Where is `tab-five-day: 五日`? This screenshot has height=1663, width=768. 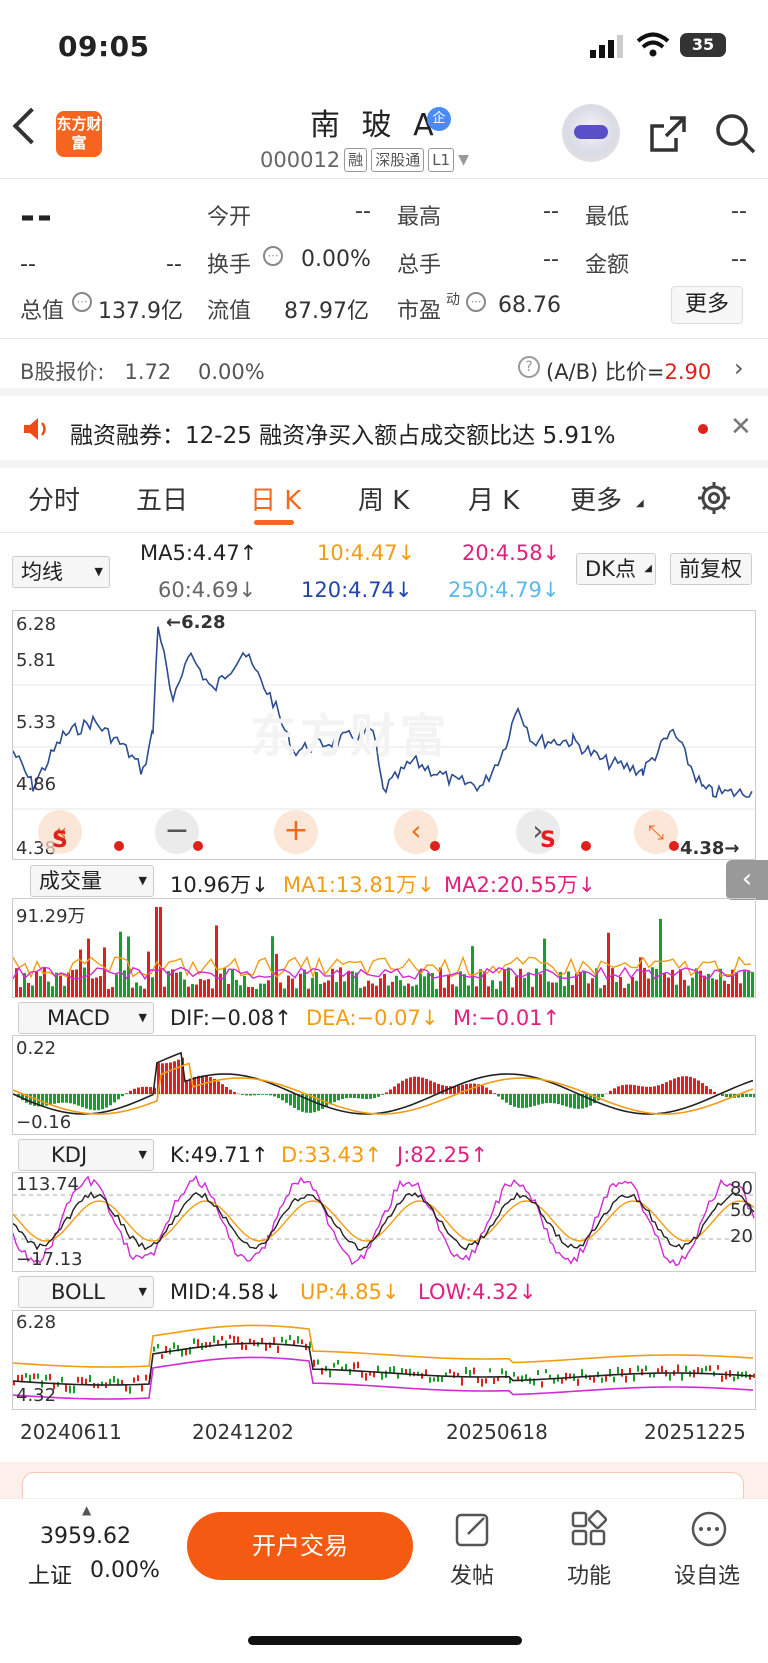 tab-five-day: 五日 is located at coordinates (162, 498).